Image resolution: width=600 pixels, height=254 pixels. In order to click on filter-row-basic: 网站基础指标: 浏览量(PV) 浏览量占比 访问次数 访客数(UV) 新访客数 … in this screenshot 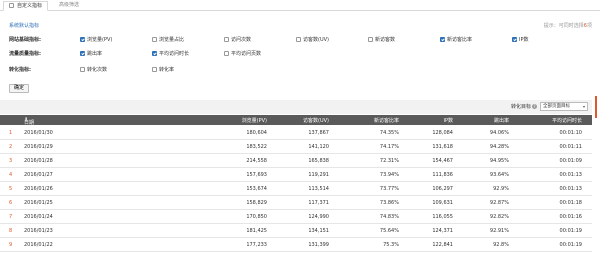, I will do `click(300, 40)`.